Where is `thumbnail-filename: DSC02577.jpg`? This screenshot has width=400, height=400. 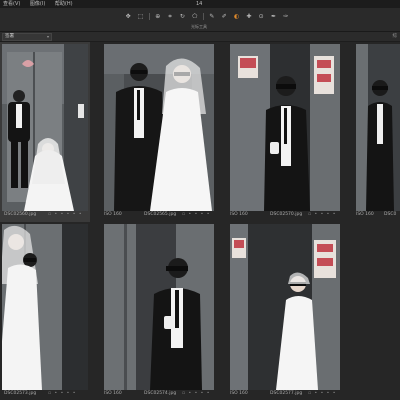
thumbnail-filename: DSC02577.jpg is located at coordinates (286, 393).